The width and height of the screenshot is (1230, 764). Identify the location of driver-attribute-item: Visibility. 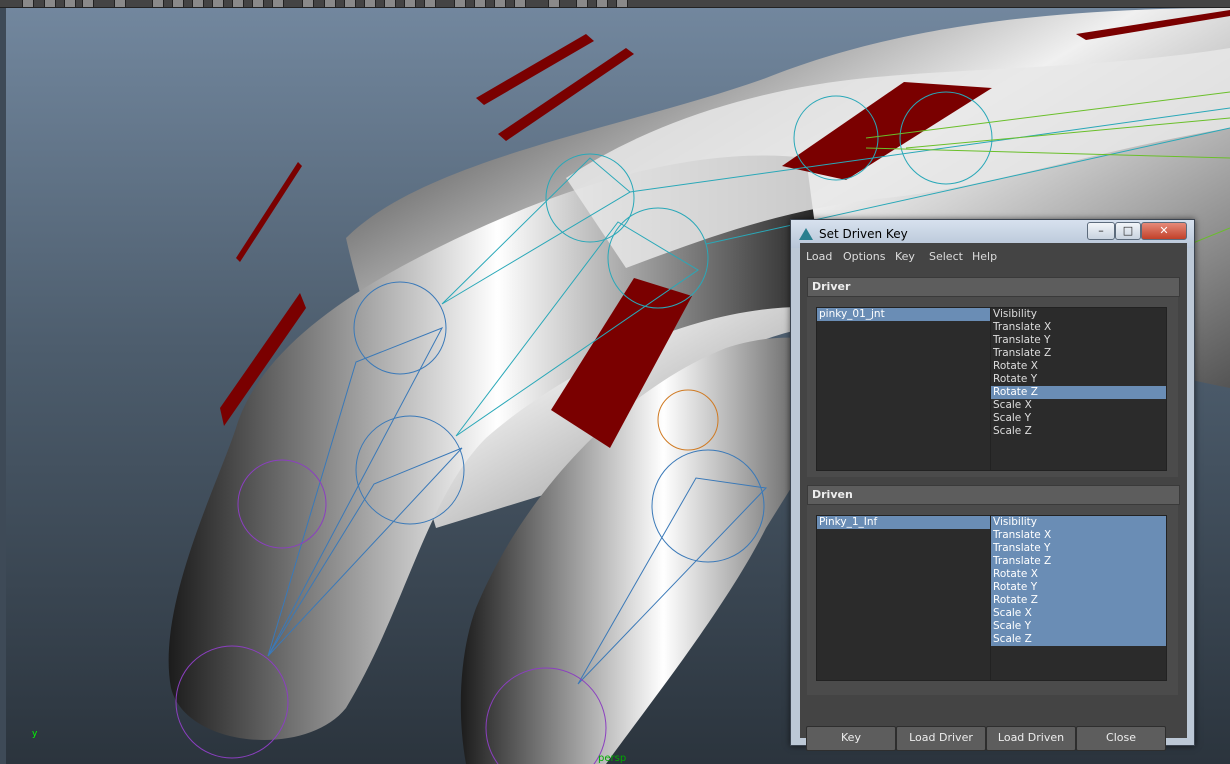
(1078, 314).